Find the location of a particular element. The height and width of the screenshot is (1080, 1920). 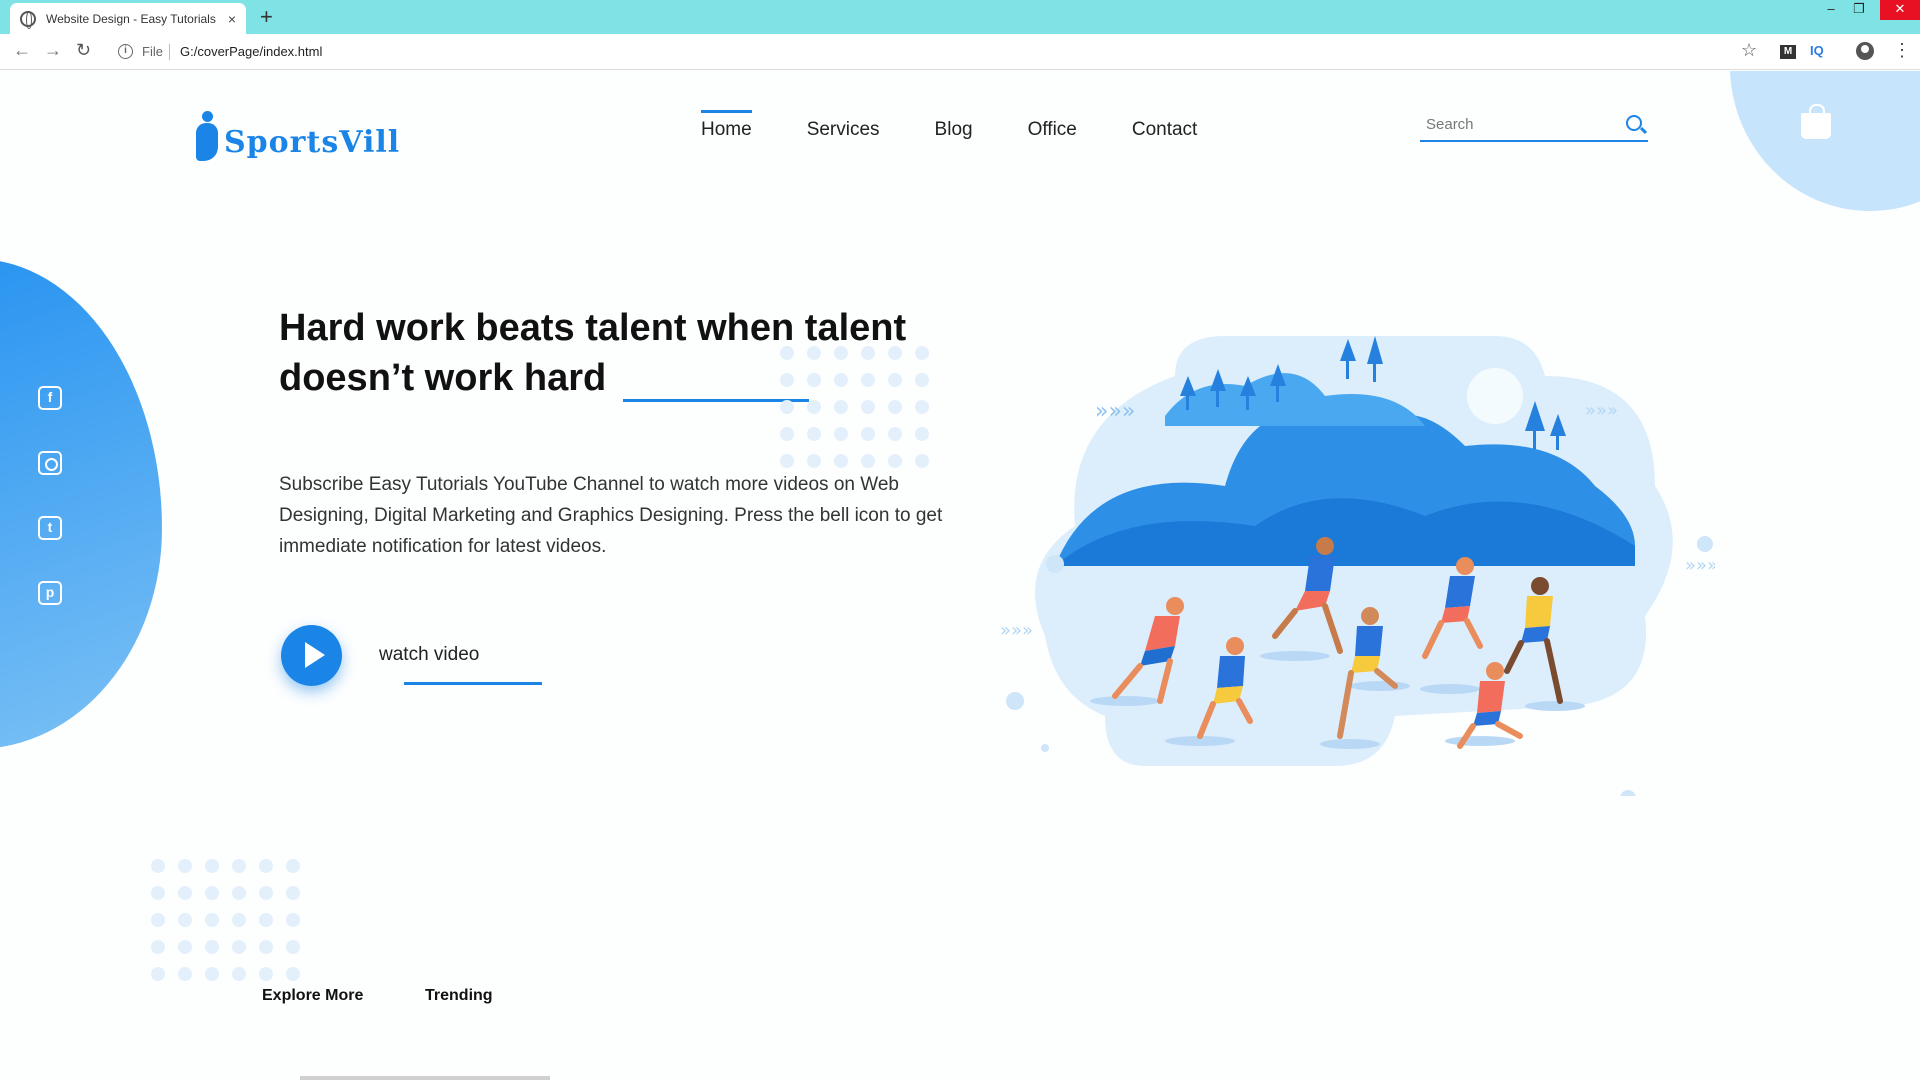

play-button is located at coordinates (311, 655).